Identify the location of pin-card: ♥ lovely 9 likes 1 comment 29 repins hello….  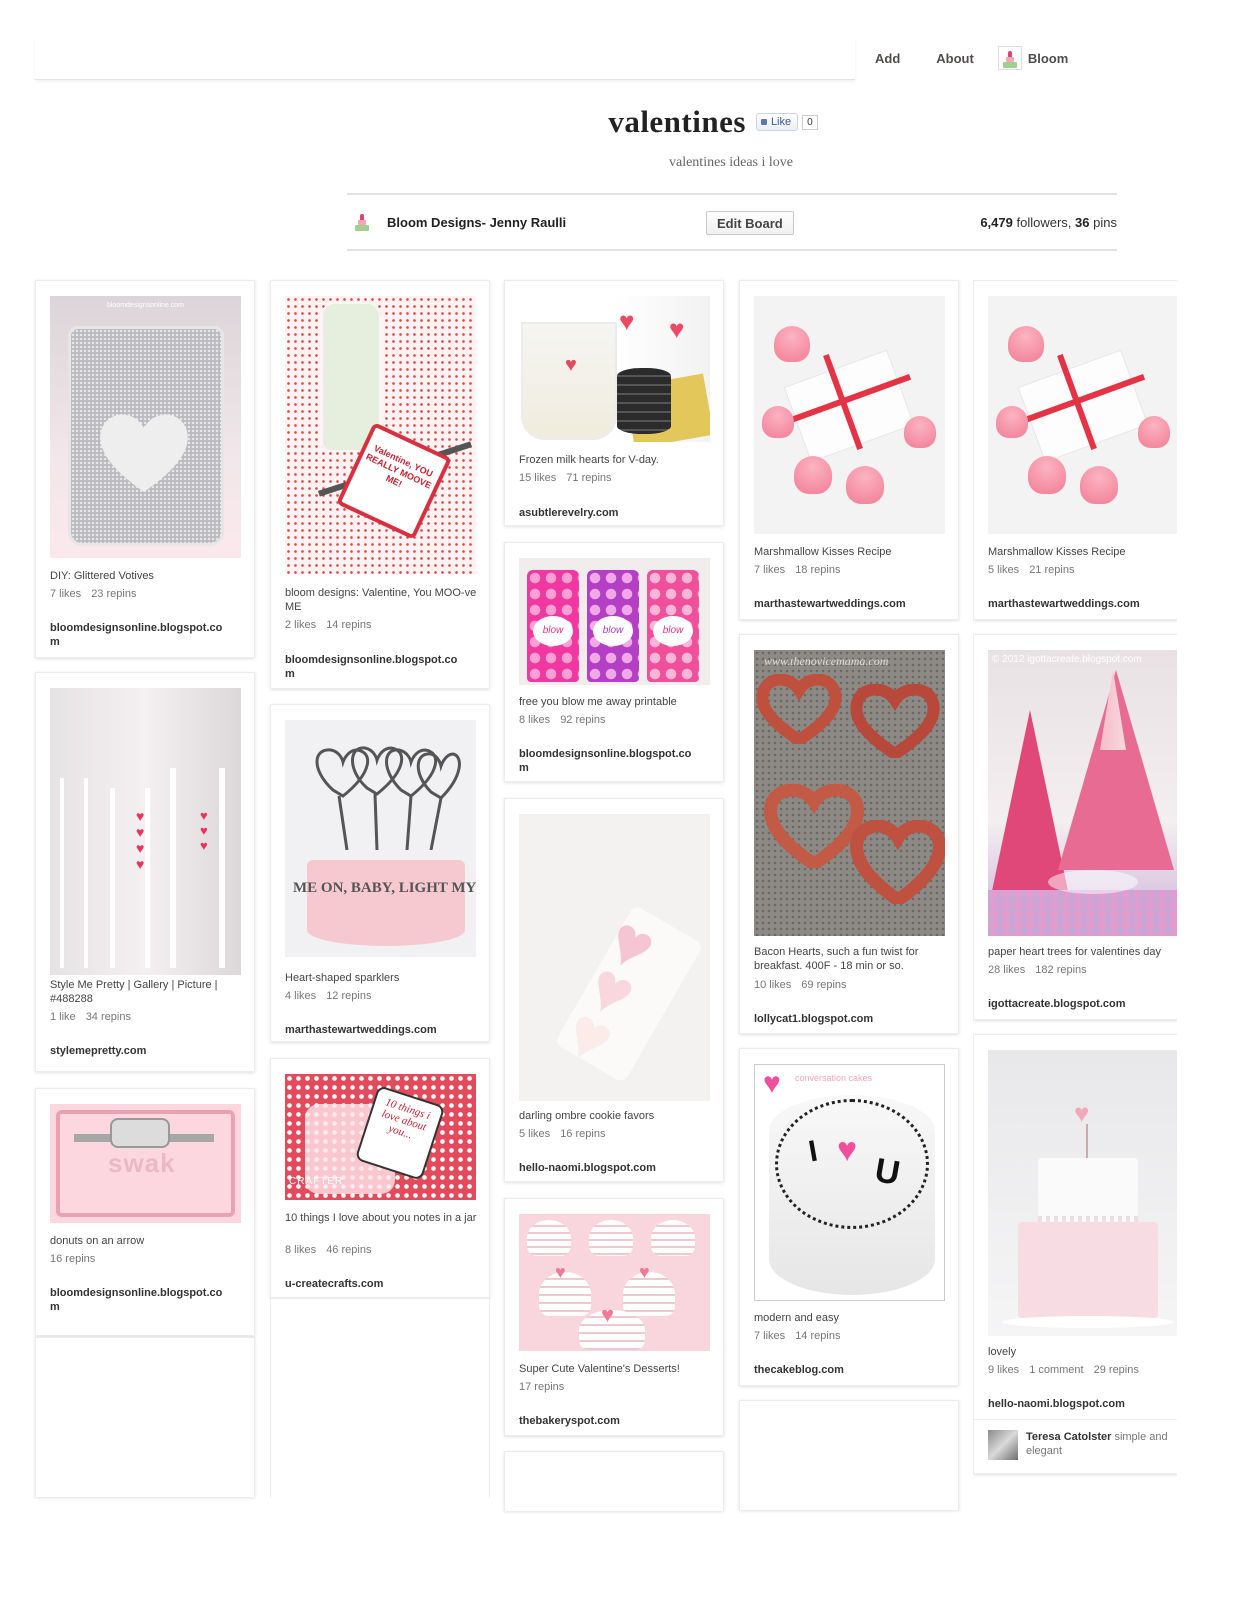
(1075, 1254).